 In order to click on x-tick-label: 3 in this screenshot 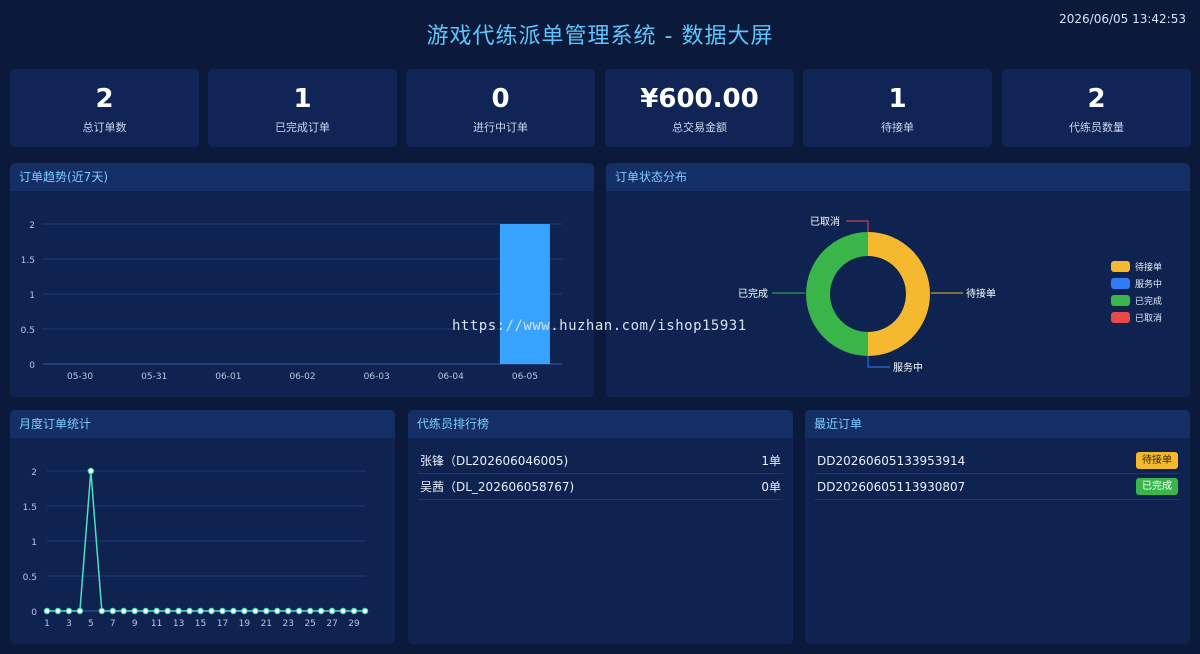, I will do `click(69, 624)`.